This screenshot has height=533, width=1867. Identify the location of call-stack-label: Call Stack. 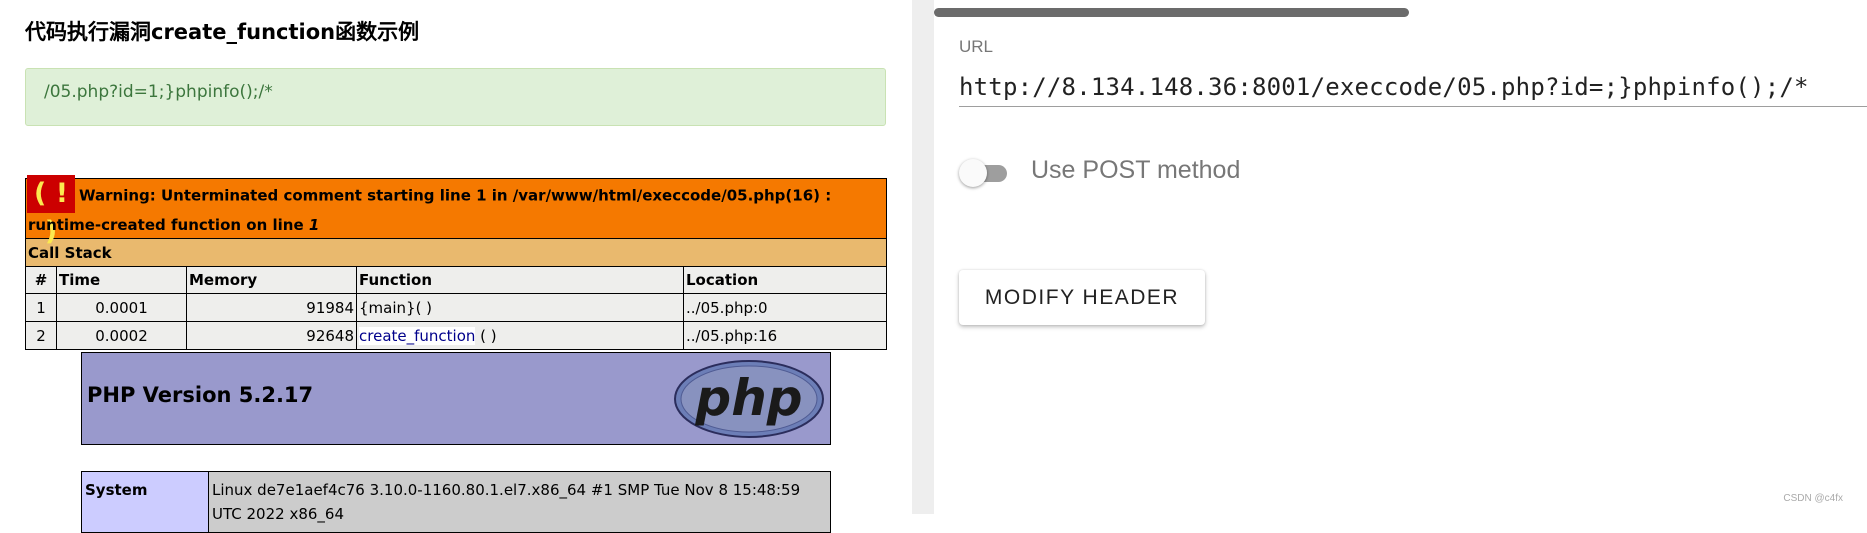
(456, 252).